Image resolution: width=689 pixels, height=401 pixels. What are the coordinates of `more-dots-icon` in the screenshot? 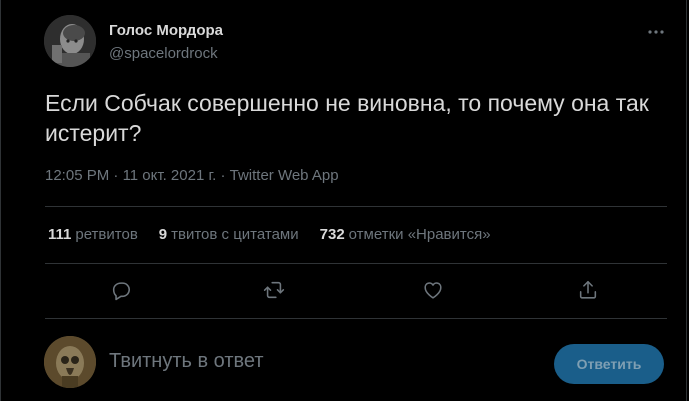 It's located at (656, 32).